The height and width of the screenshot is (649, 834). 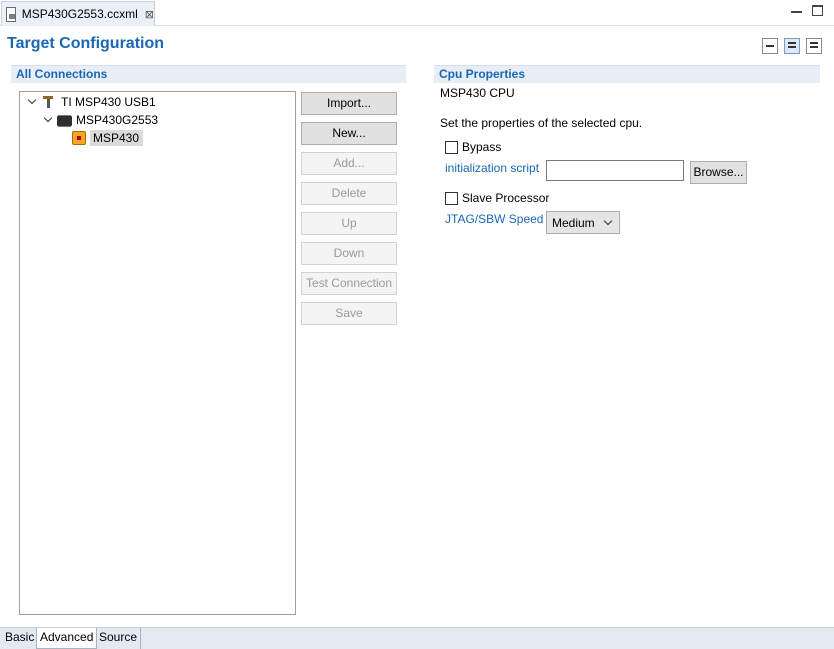 What do you see at coordinates (796, 9) in the screenshot?
I see `minimize-icon` at bounding box center [796, 9].